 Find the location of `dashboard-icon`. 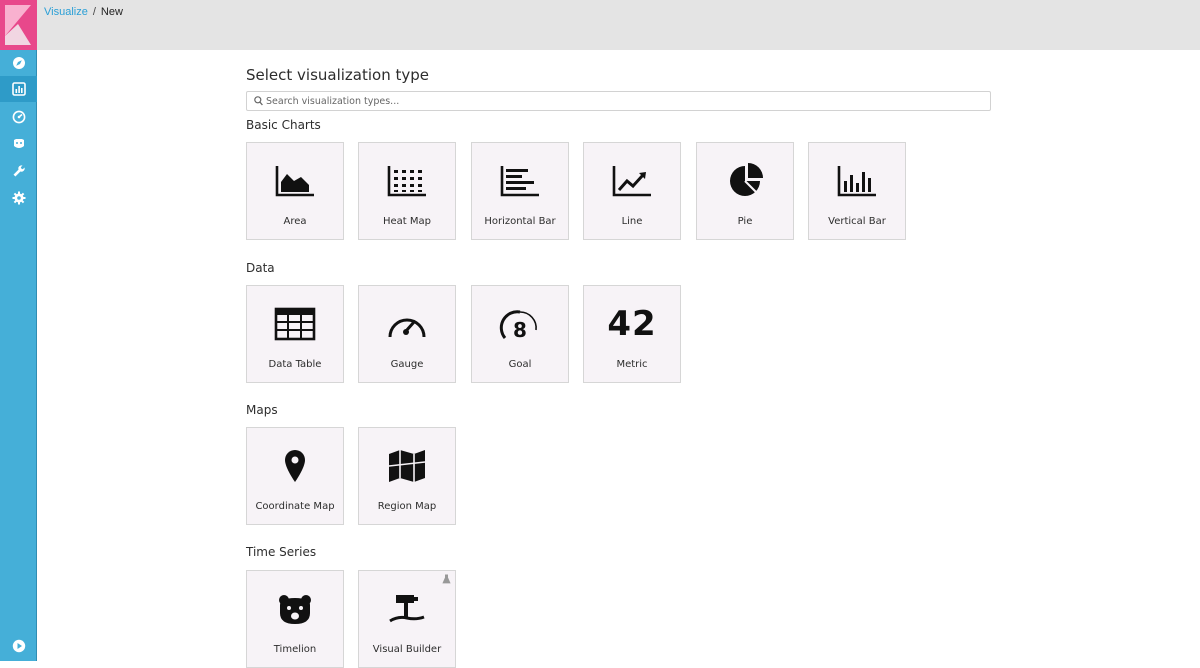

dashboard-icon is located at coordinates (18, 117).